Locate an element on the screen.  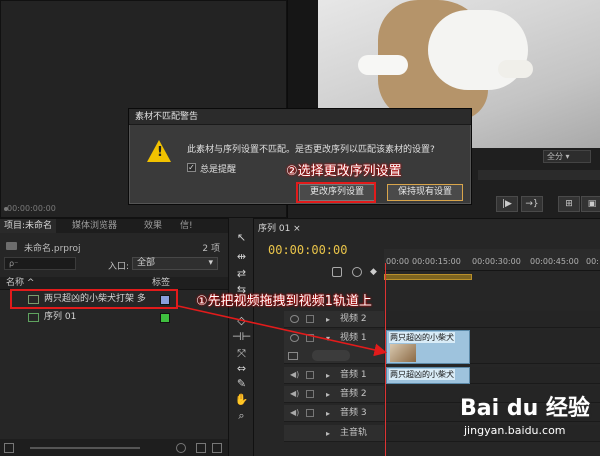
project-search-input: ρ⁻ is located at coordinates (40, 263).